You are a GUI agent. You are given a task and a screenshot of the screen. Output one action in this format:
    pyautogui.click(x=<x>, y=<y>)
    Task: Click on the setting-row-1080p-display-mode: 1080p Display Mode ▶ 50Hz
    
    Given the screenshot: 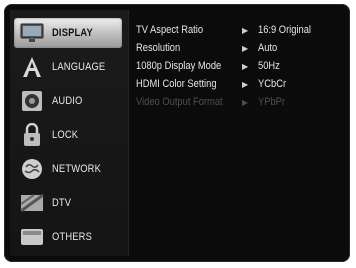 What is the action you would take?
    pyautogui.click(x=241, y=69)
    